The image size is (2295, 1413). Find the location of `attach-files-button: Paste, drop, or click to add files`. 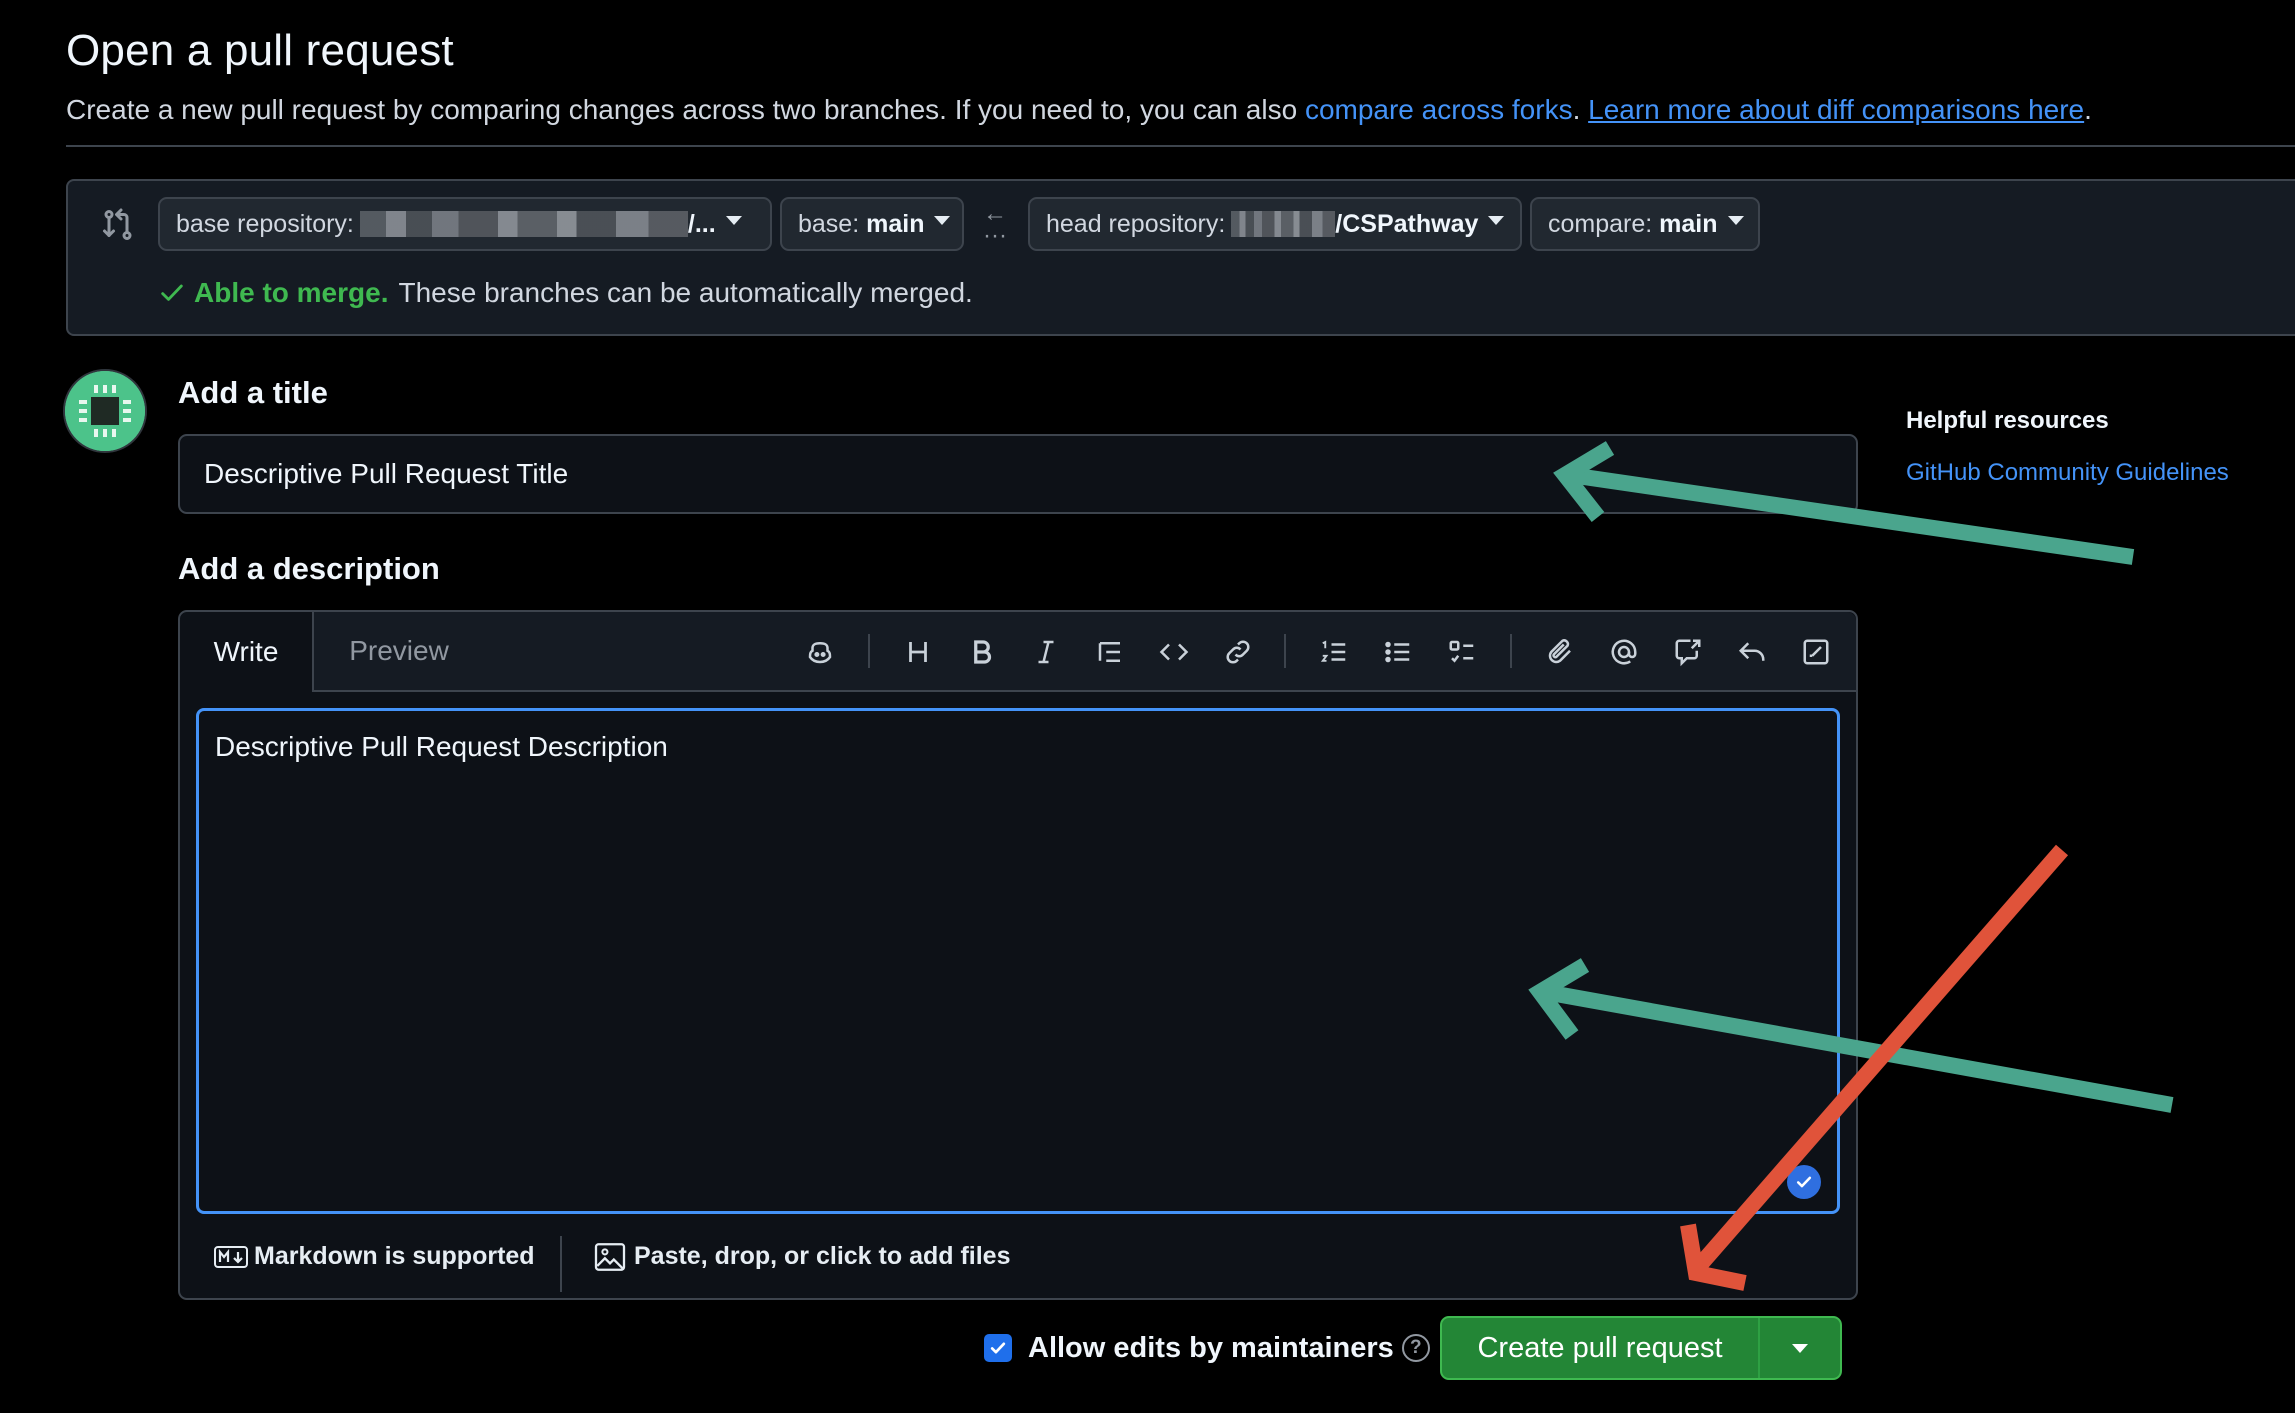

attach-files-button: Paste, drop, or click to add files is located at coordinates (802, 1256).